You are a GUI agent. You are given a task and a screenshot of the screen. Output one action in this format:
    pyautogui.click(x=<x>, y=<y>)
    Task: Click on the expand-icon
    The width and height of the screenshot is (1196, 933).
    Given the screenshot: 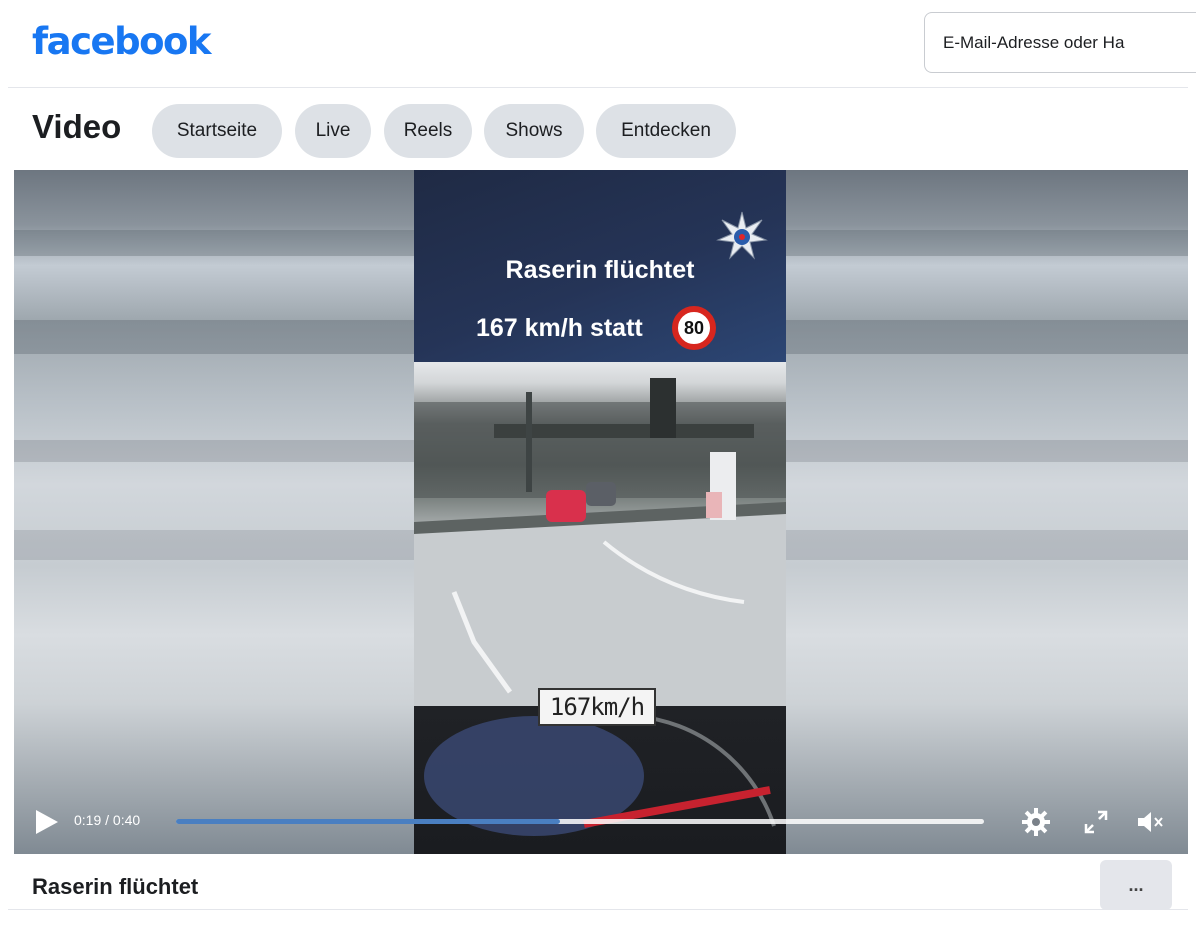 What is the action you would take?
    pyautogui.click(x=1096, y=822)
    